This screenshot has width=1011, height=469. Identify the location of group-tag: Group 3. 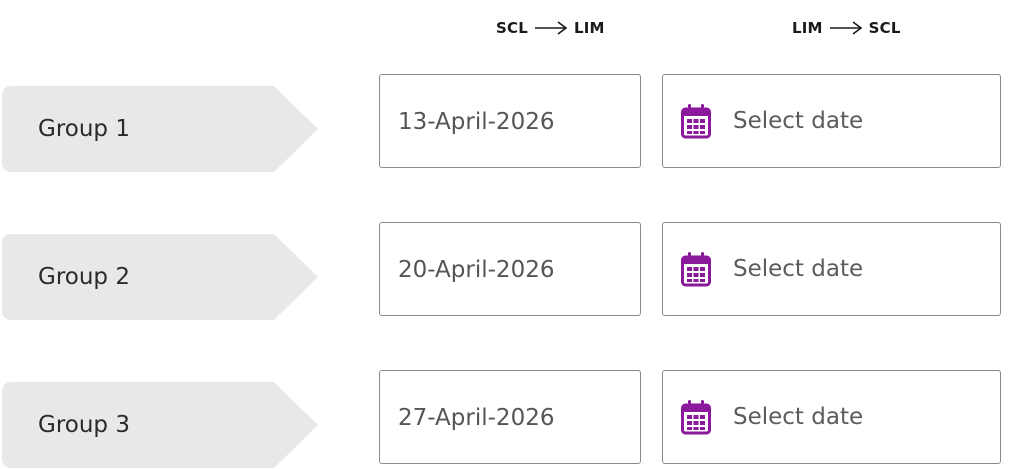
(160, 425).